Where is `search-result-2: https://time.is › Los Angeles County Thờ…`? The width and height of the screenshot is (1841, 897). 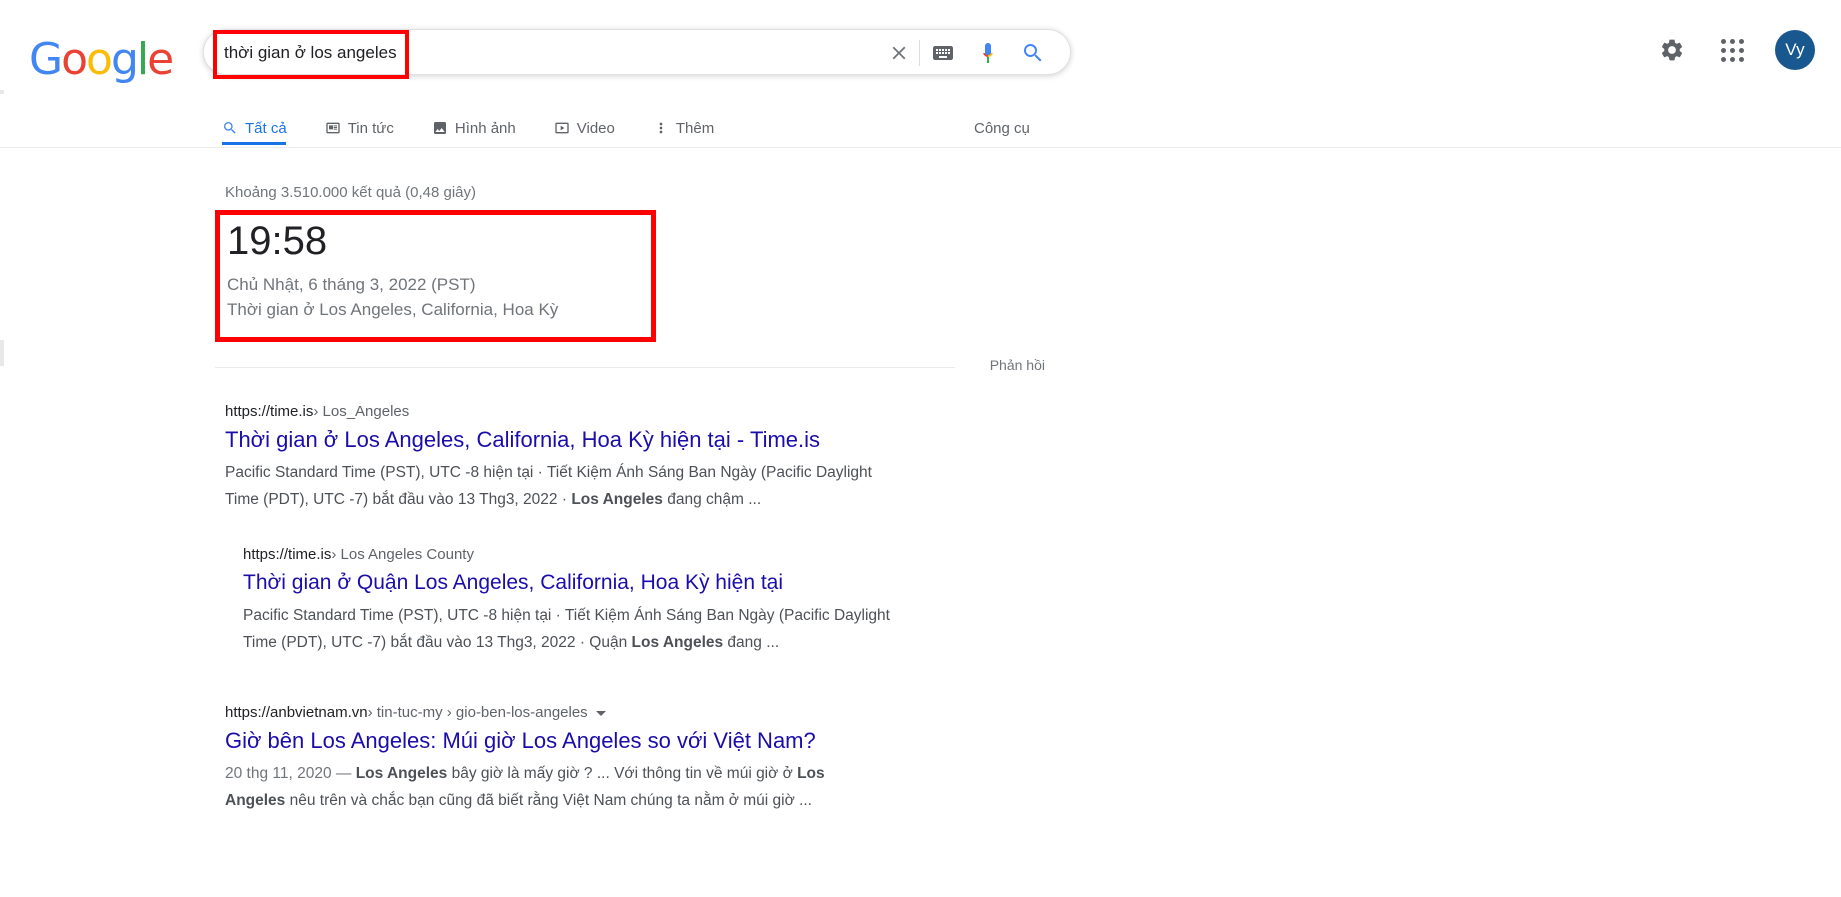 search-result-2: https://time.is › Los Angeles County Thờ… is located at coordinates (615, 600).